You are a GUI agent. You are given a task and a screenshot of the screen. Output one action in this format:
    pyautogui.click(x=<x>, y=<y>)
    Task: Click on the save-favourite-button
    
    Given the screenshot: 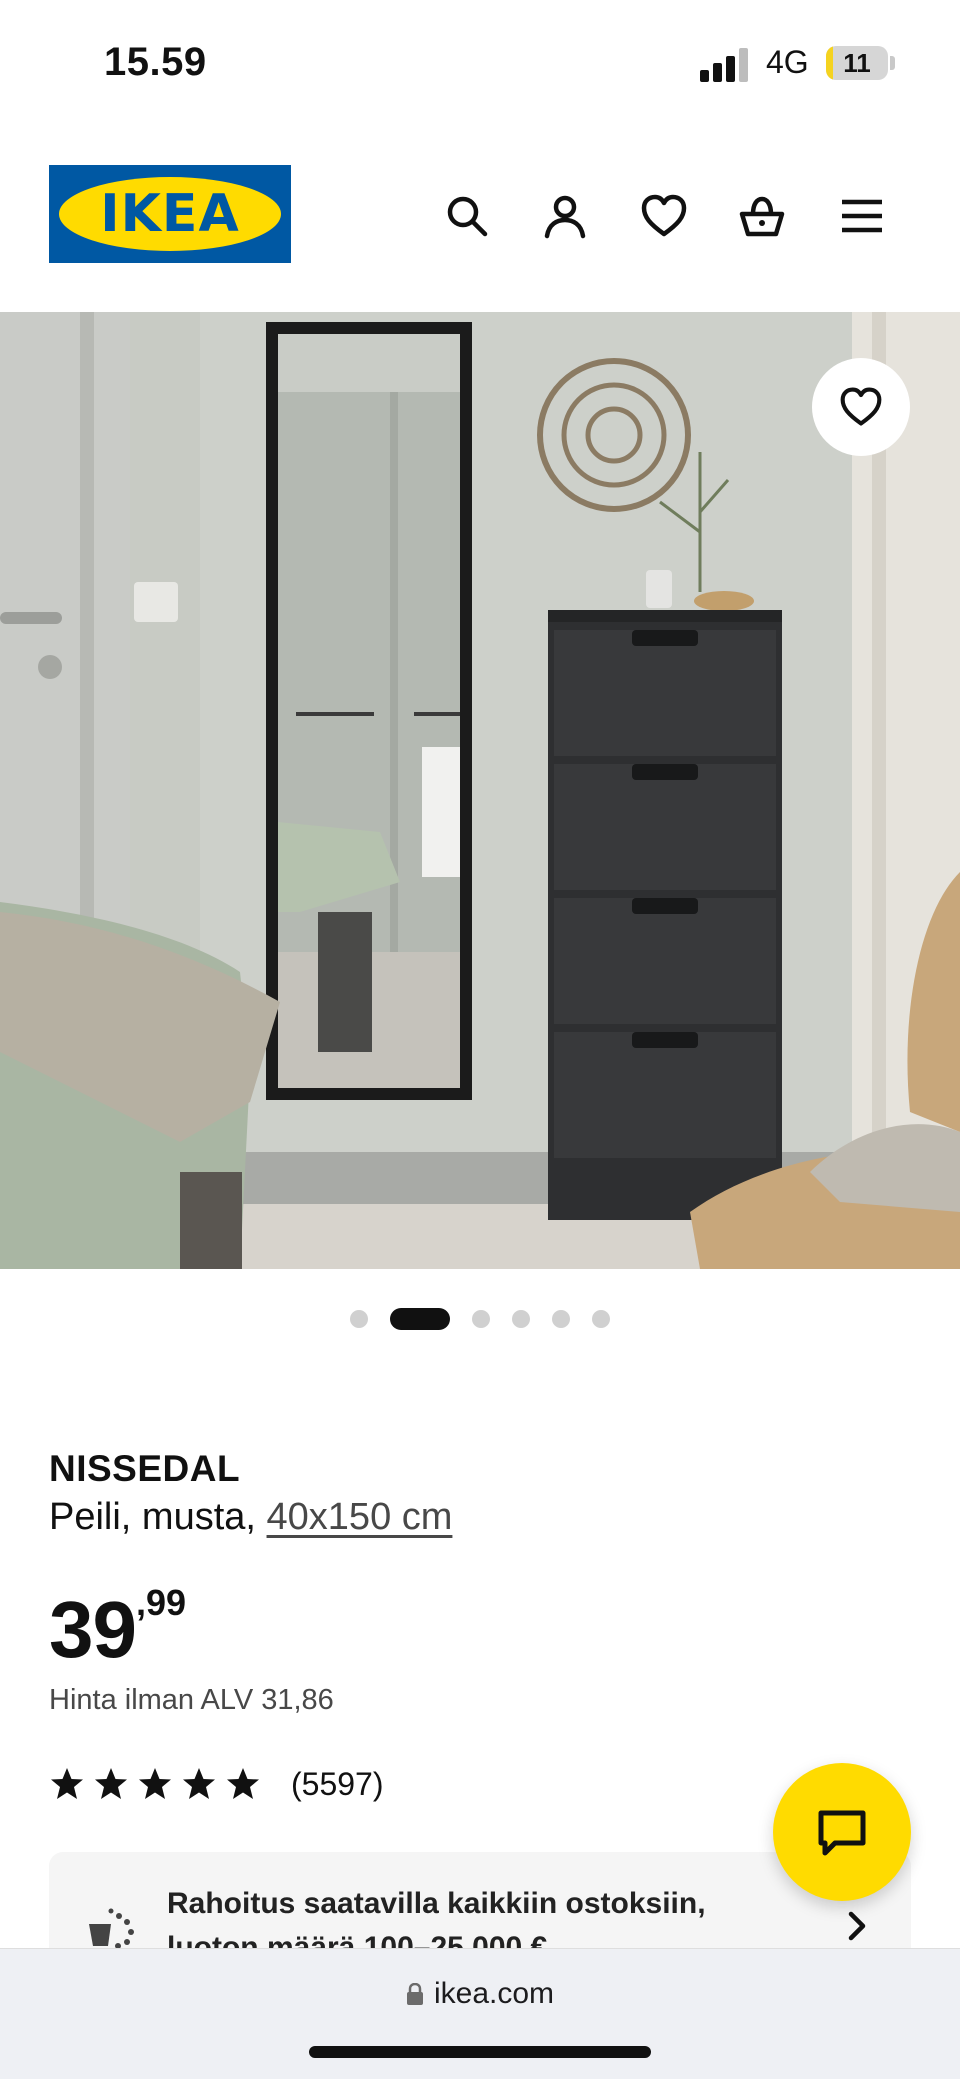 What is the action you would take?
    pyautogui.click(x=861, y=407)
    